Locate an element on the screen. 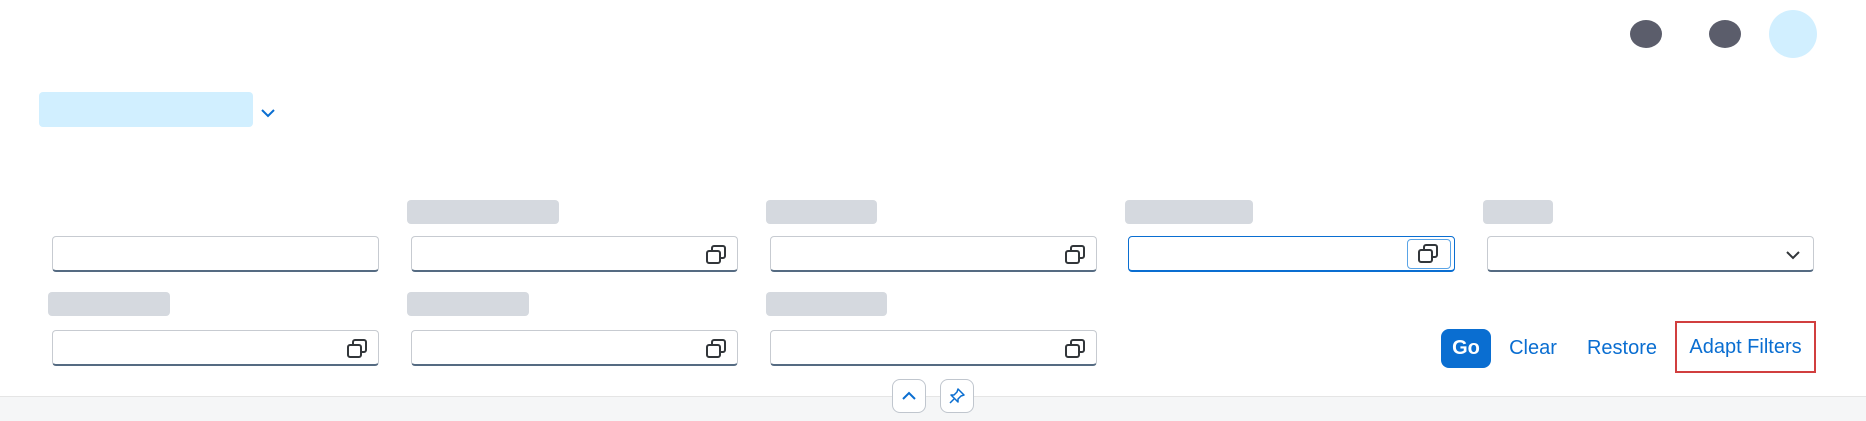  chevron-up-icon is located at coordinates (909, 395).